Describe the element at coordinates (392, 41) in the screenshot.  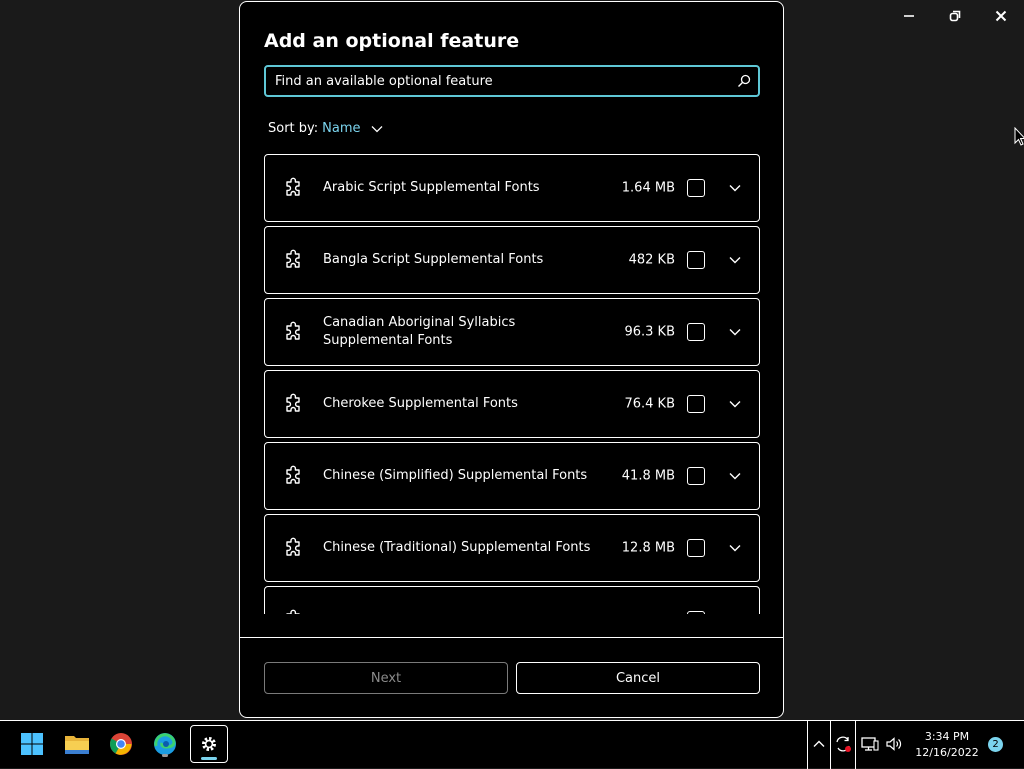
I see `dialog-title: Add an optional feature` at that location.